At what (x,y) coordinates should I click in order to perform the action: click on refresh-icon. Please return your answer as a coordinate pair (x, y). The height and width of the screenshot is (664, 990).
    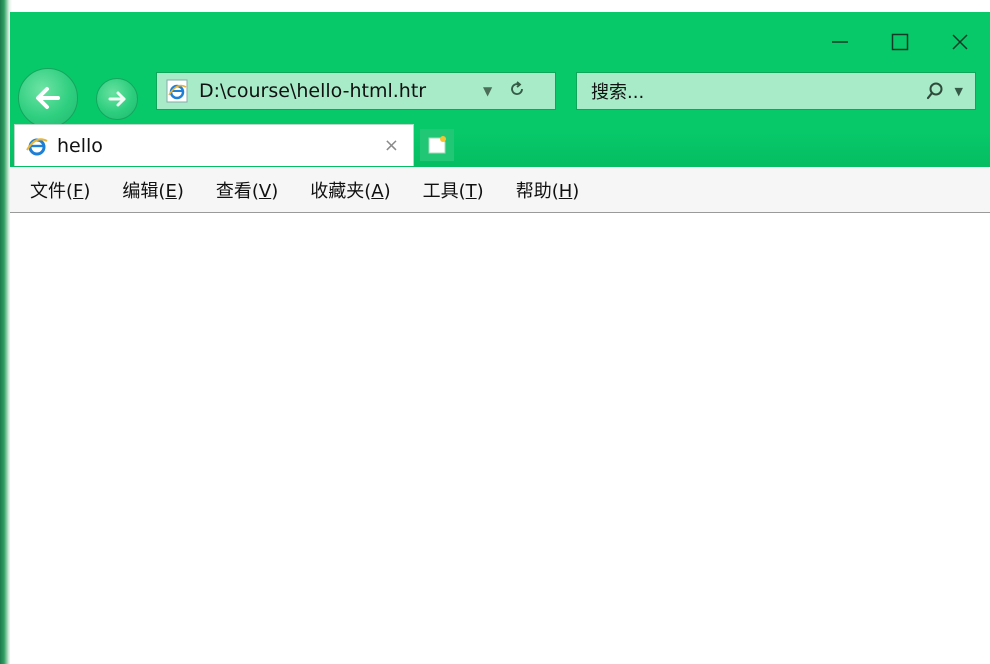
    Looking at the image, I should click on (517, 88).